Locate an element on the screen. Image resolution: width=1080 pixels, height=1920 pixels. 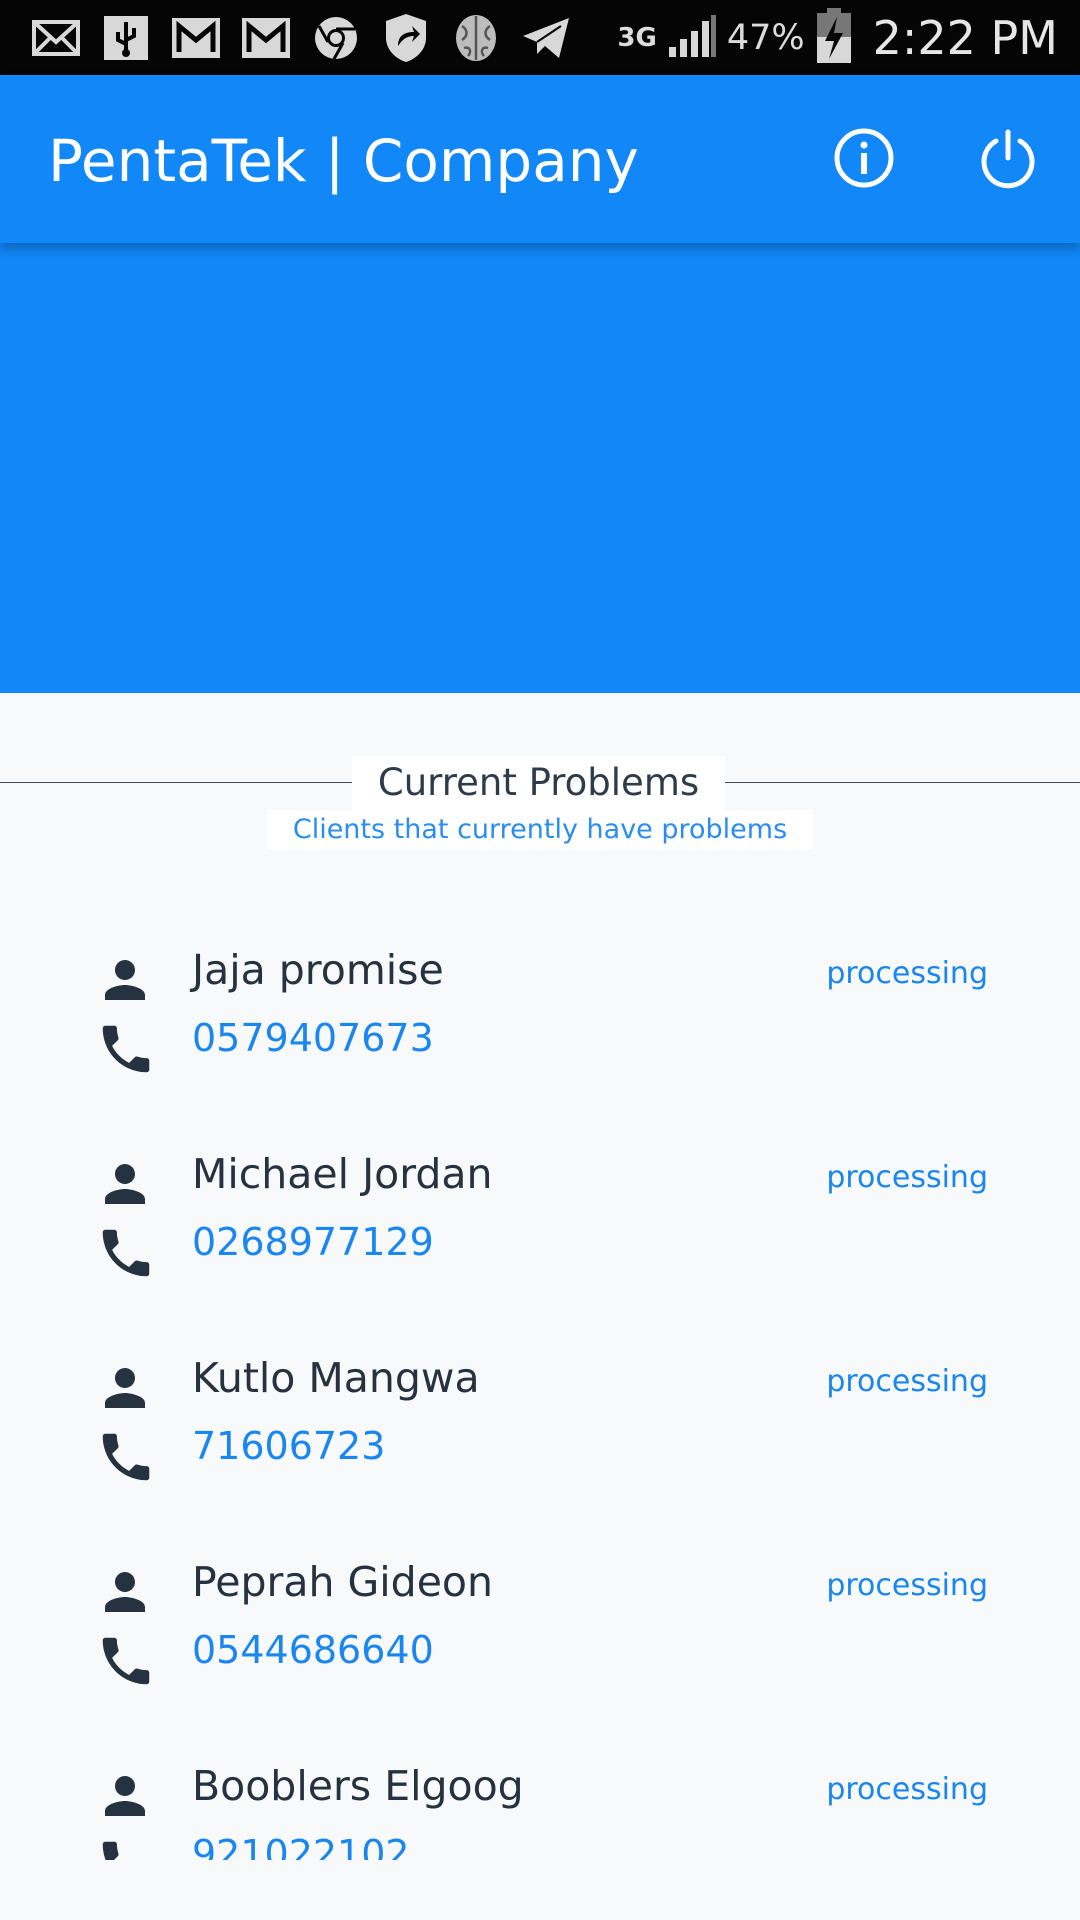
info-icon is located at coordinates (864, 158).